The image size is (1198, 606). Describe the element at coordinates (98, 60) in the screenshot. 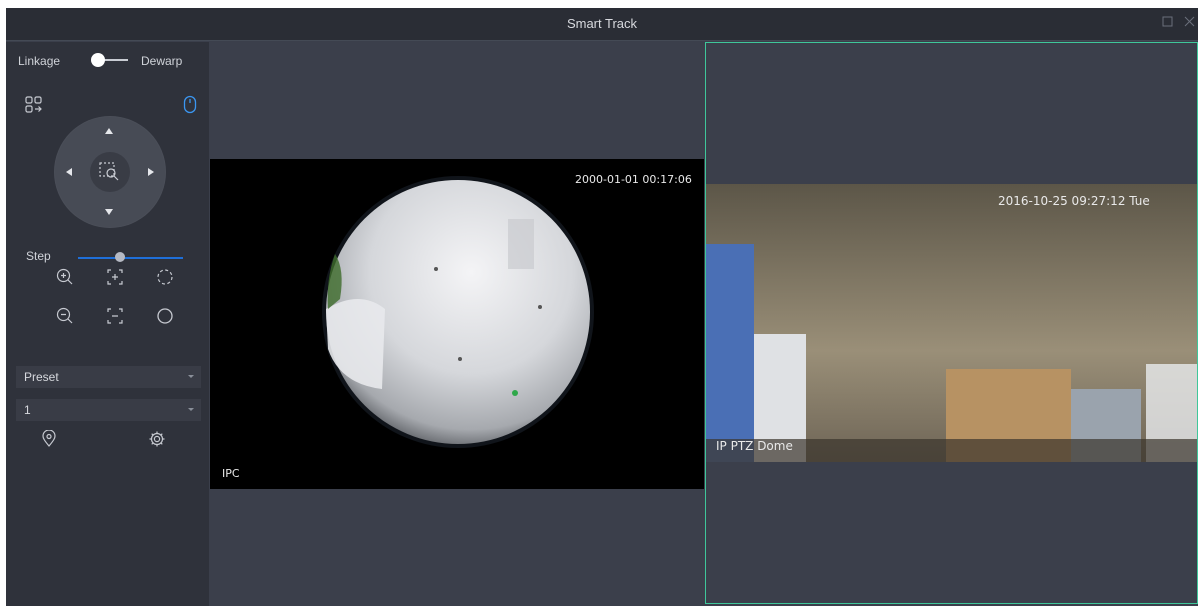

I see `toggle-knob` at that location.